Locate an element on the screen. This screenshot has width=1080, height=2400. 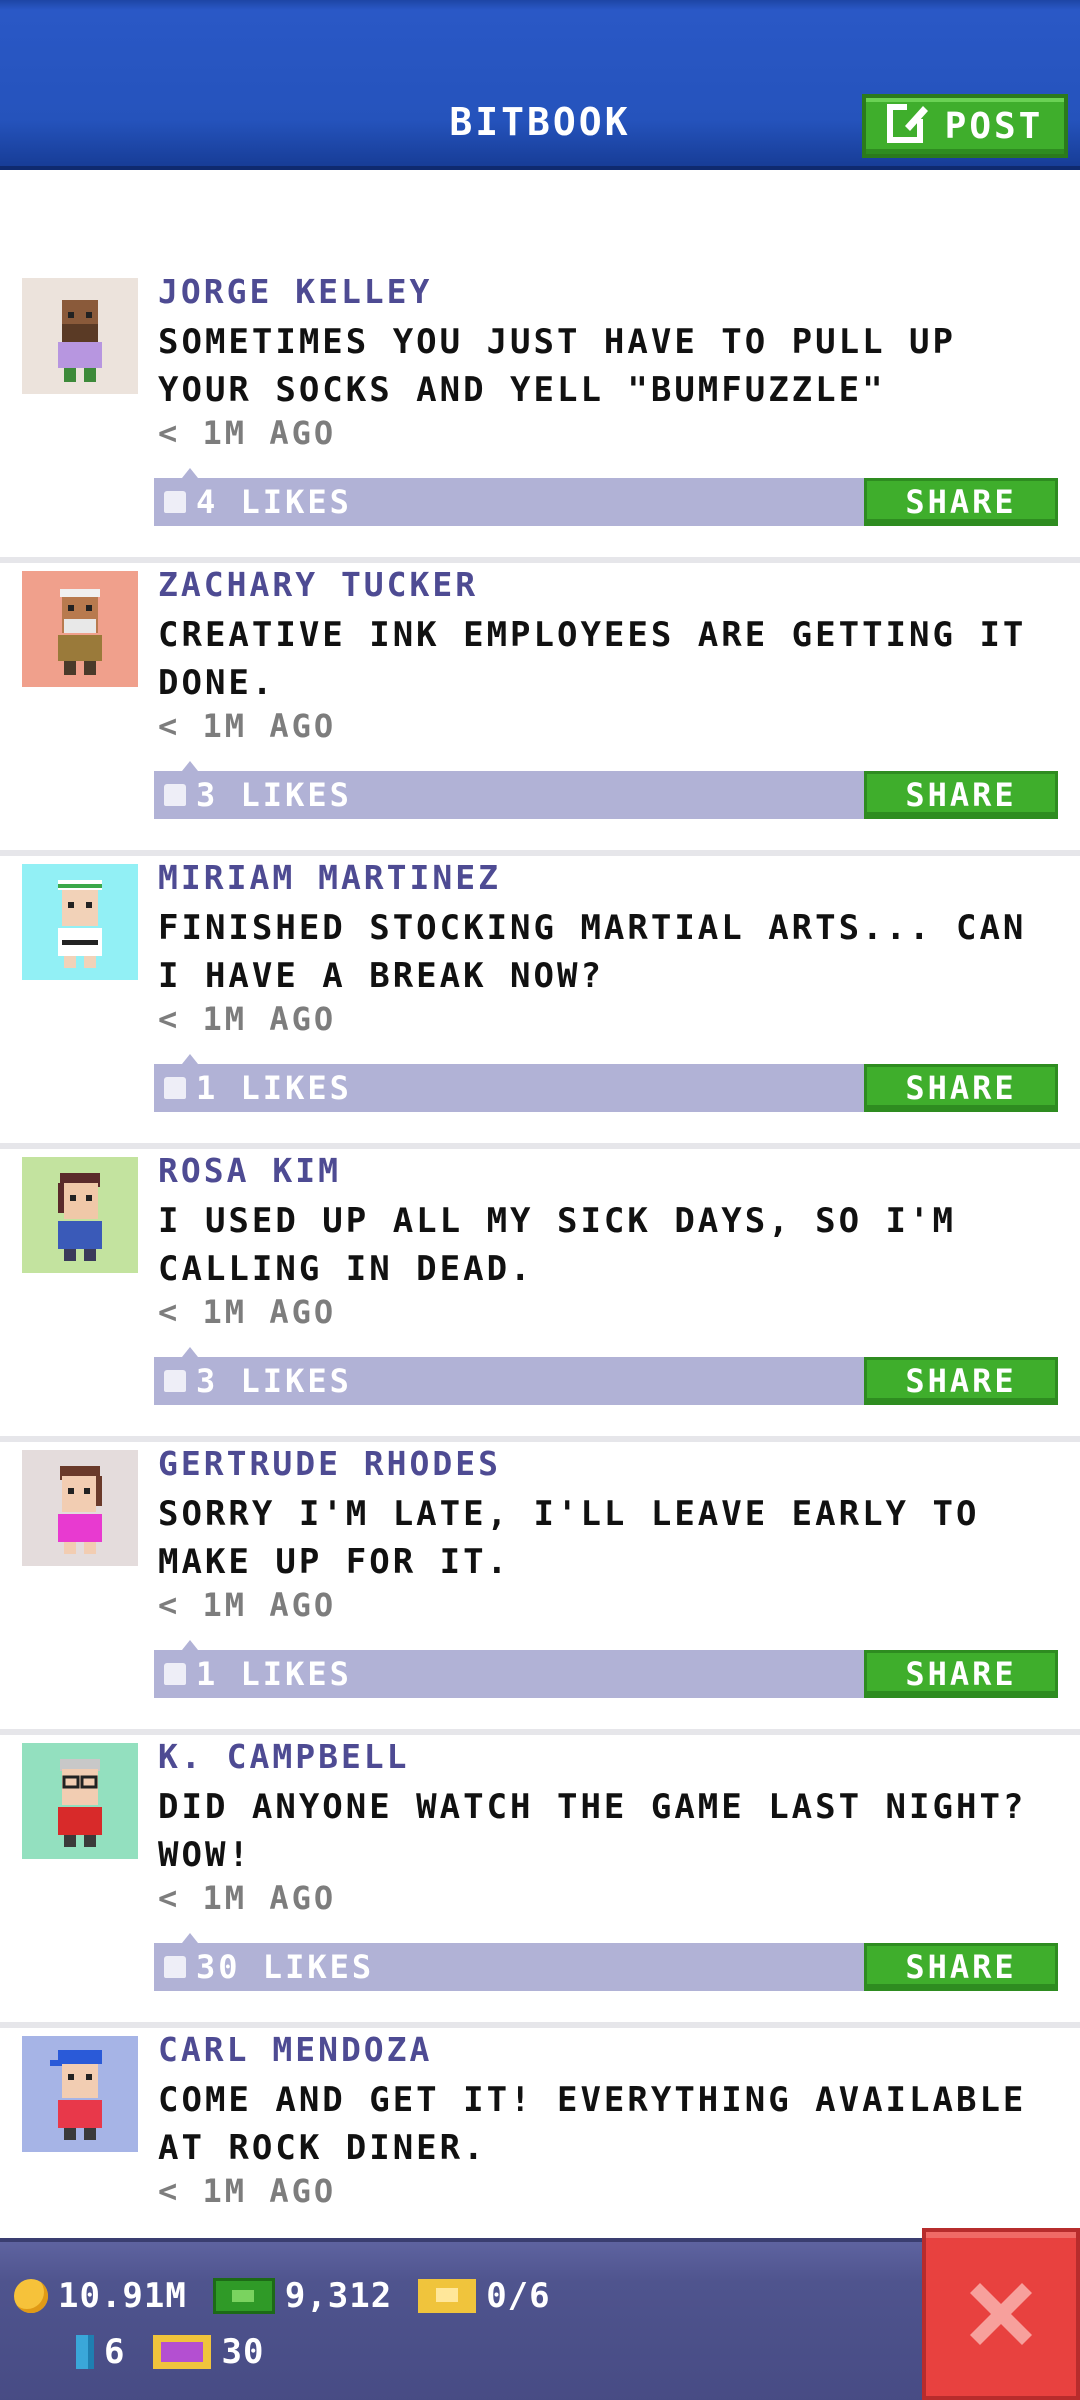
likes-count: 4 LIKES is located at coordinates (274, 502).